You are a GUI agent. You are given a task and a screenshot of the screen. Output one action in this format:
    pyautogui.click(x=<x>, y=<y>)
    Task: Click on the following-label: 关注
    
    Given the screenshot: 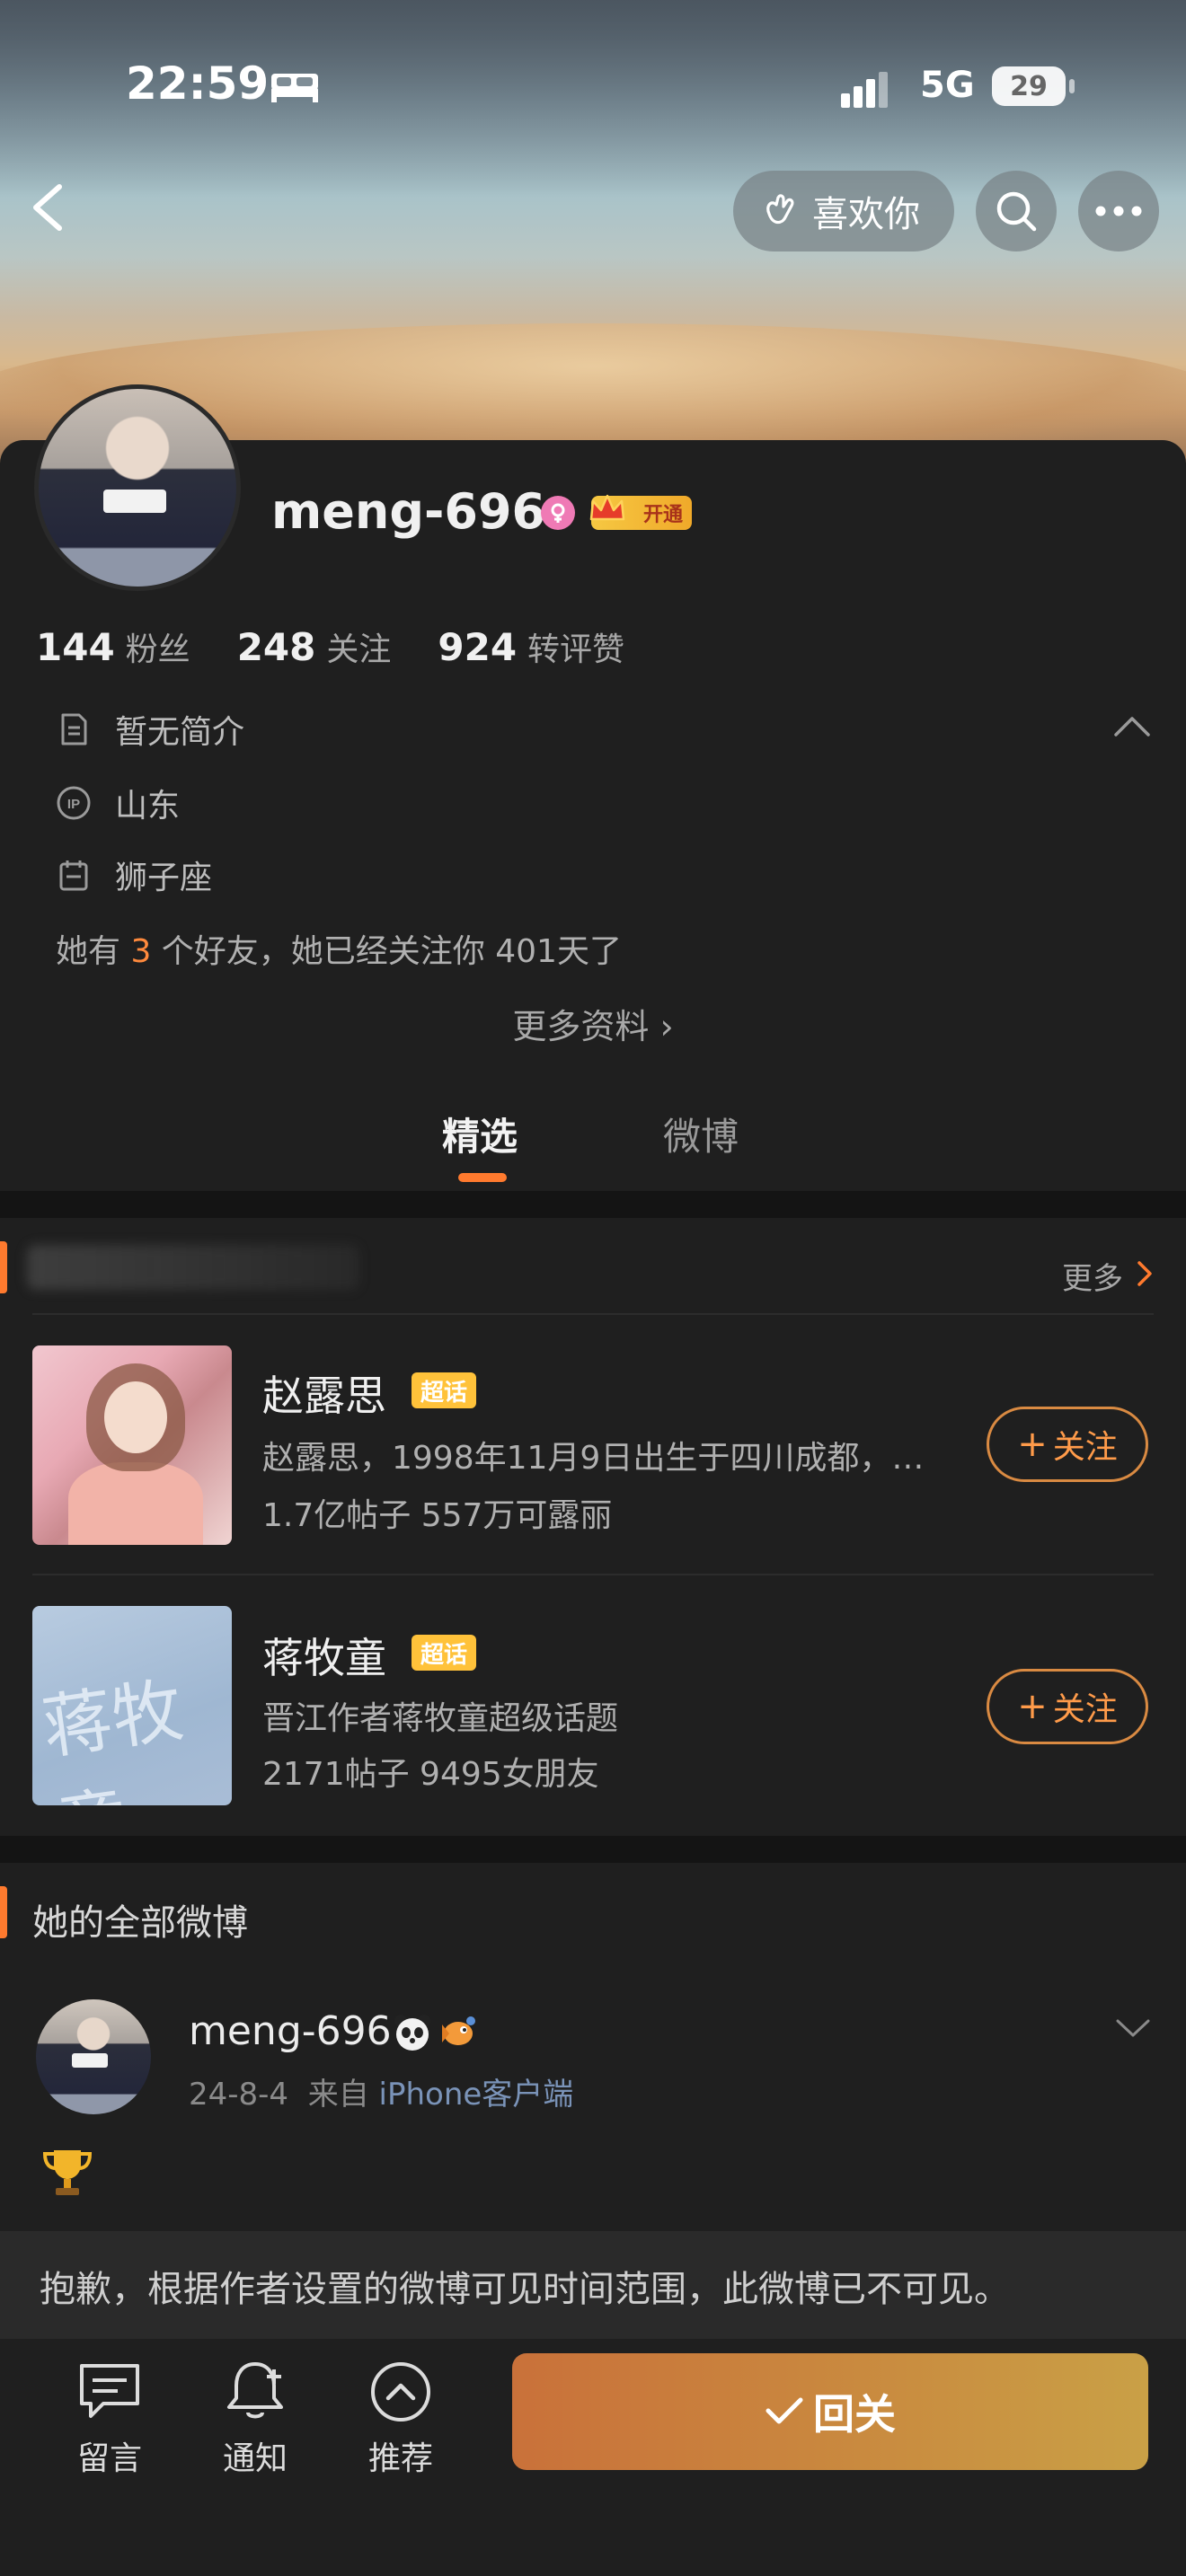 What is the action you would take?
    pyautogui.click(x=359, y=649)
    